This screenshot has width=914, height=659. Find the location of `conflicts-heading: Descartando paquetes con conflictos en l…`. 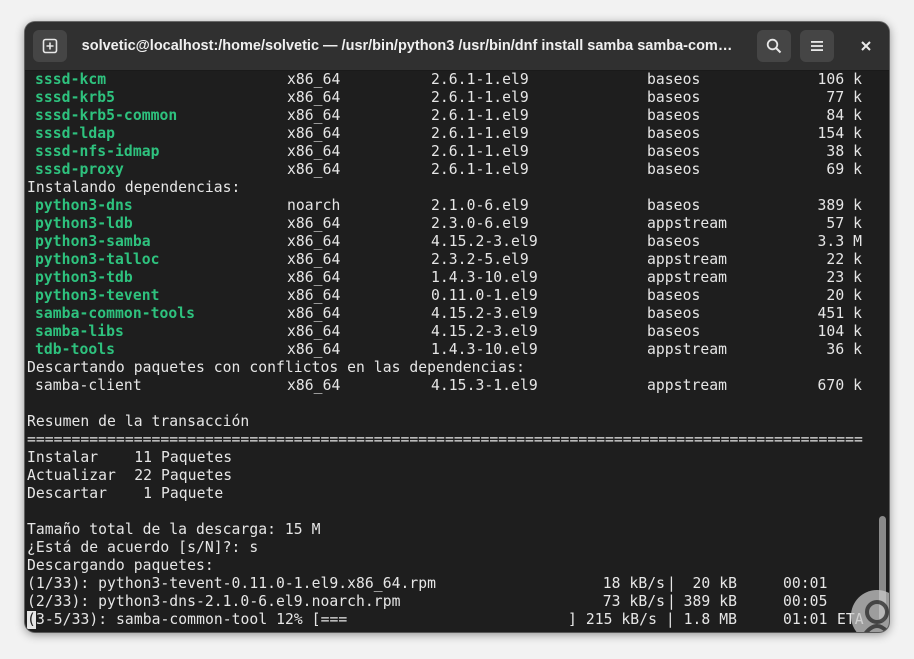

conflicts-heading: Descartando paquetes con conflictos en l… is located at coordinates (452, 368).